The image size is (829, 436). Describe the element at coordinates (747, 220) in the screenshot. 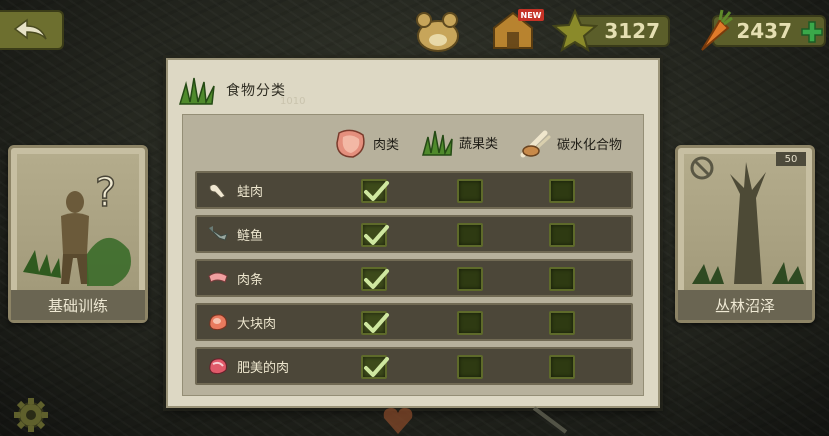

I see `swamp-tree-icon` at that location.